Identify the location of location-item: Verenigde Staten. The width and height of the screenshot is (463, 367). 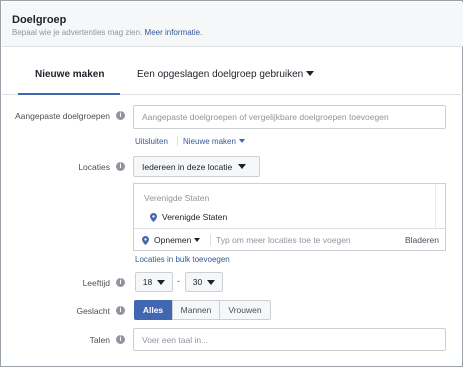
(188, 217).